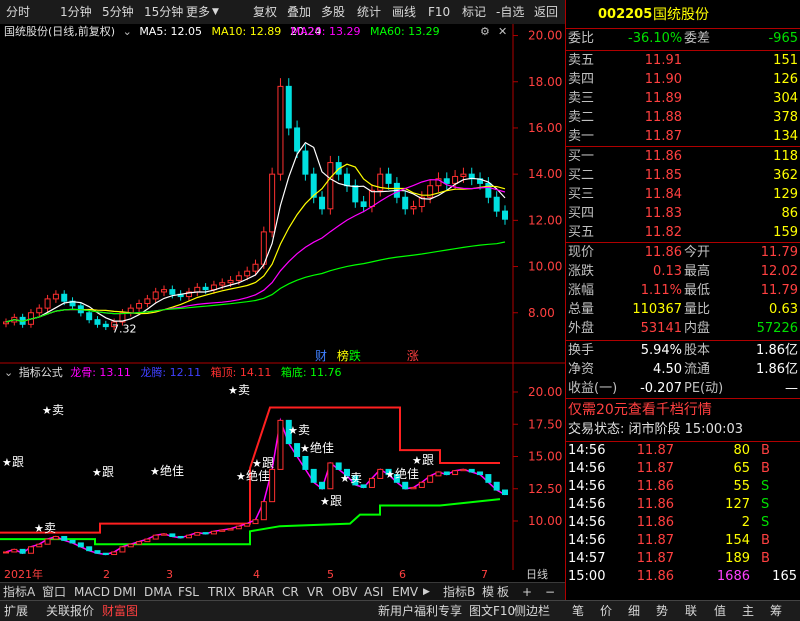 The image size is (800, 621). What do you see at coordinates (321, 356) in the screenshot?
I see `mark-finance: 财` at bounding box center [321, 356].